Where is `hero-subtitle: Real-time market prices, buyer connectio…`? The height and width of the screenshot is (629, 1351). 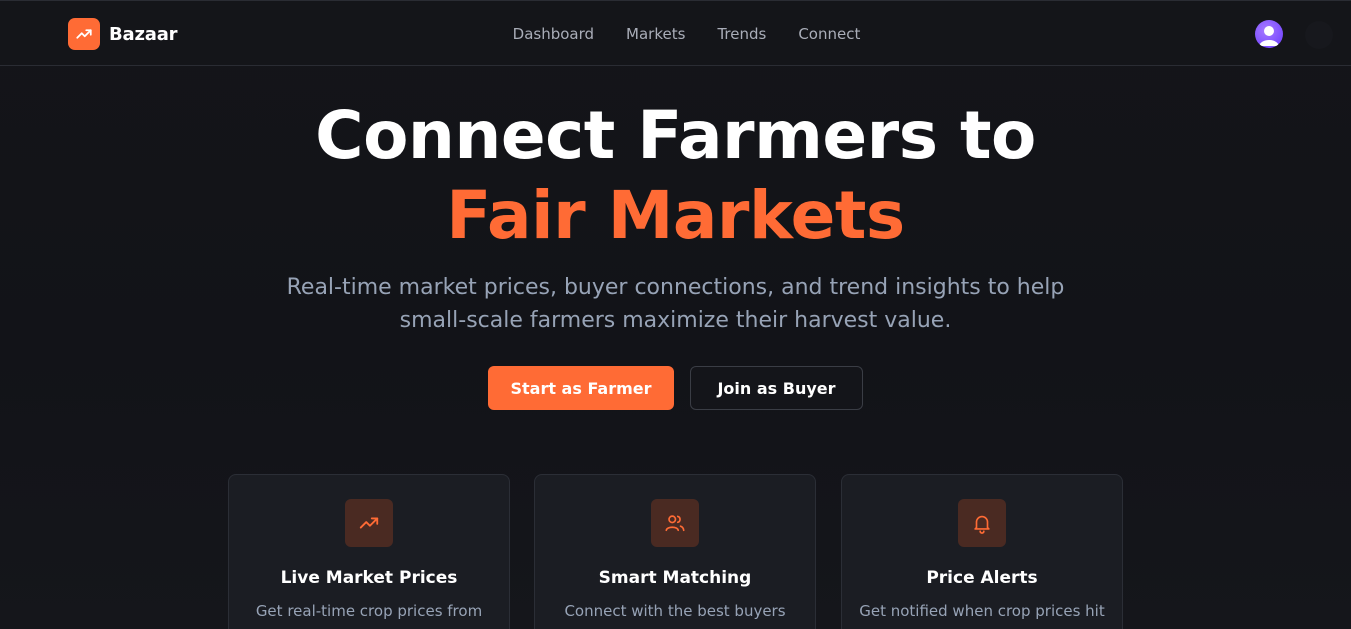
hero-subtitle: Real-time market prices, buyer connectio… is located at coordinates (675, 304).